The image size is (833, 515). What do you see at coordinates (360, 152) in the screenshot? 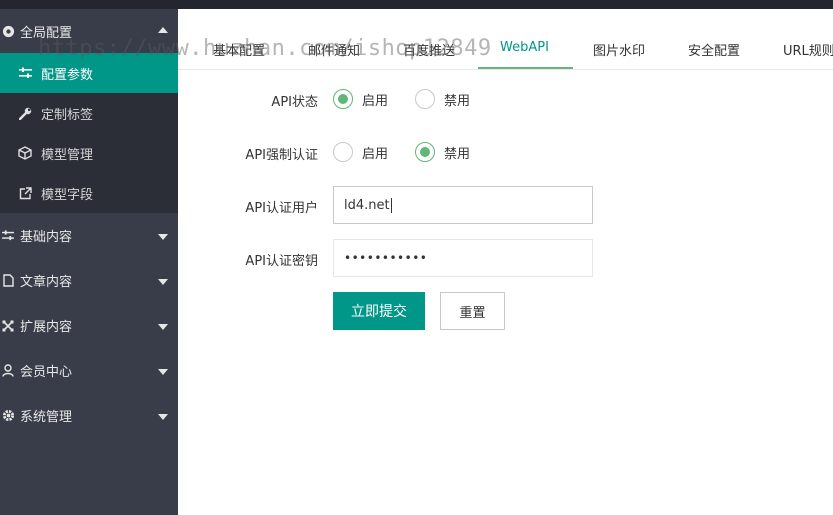
I see `api-auth-enable-radio: 启用` at bounding box center [360, 152].